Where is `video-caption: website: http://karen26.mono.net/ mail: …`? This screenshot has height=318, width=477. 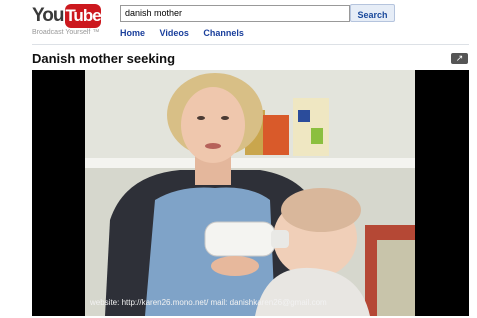
video-caption: website: http://karen26.mono.net/ mail: … is located at coordinates (208, 302).